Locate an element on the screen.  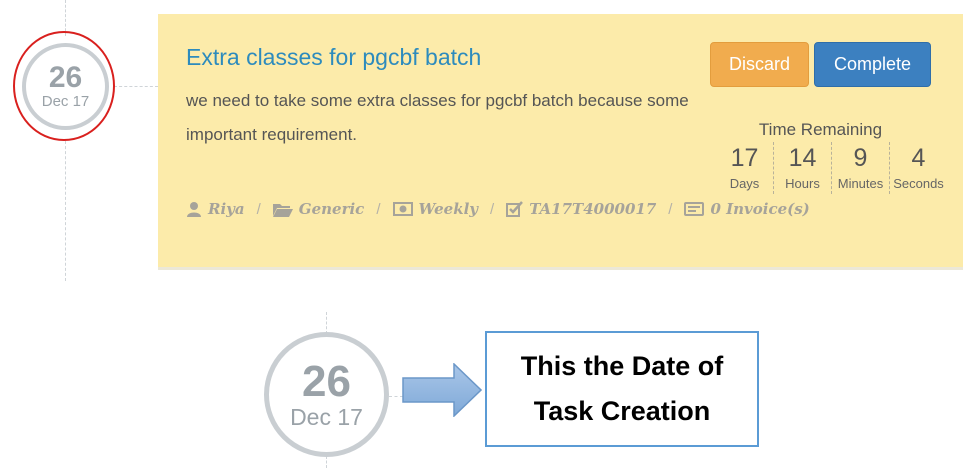
countdown-days: 17 Days is located at coordinates (745, 168).